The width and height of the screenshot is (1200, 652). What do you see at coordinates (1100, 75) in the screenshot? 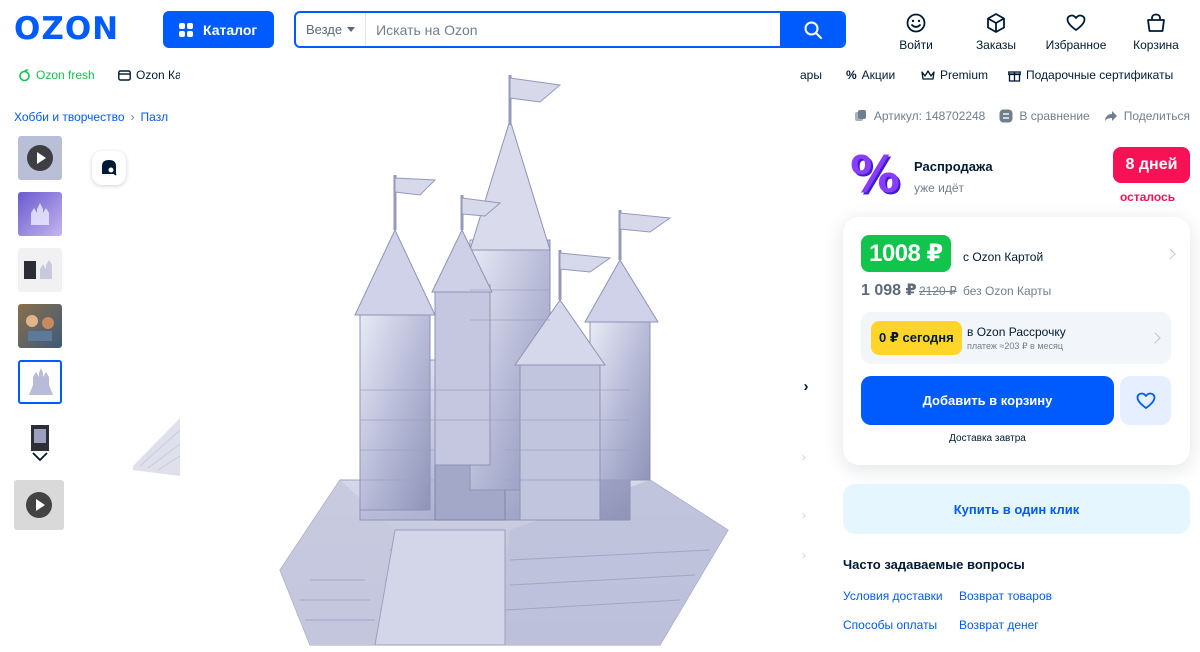
I see `nav-gift-cards-label: Подарочные сертификаты` at bounding box center [1100, 75].